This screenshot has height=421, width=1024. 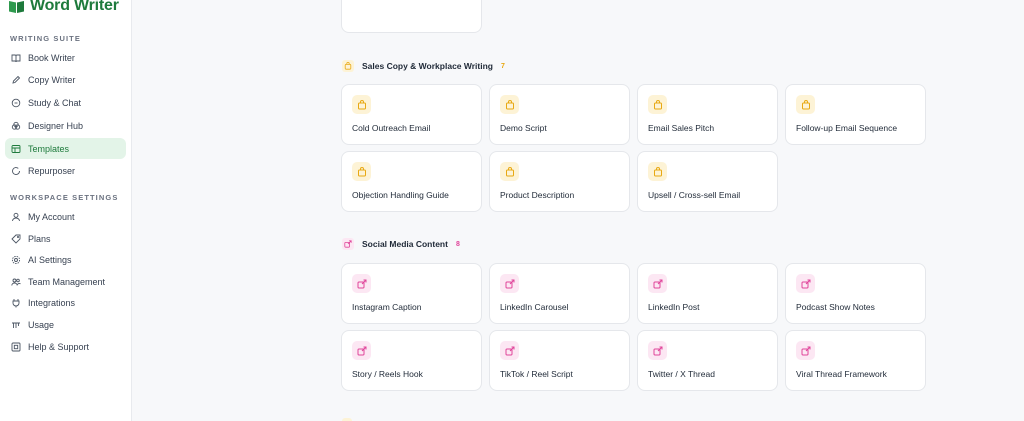 What do you see at coordinates (457, 244) in the screenshot?
I see `section-count-badge: 8` at bounding box center [457, 244].